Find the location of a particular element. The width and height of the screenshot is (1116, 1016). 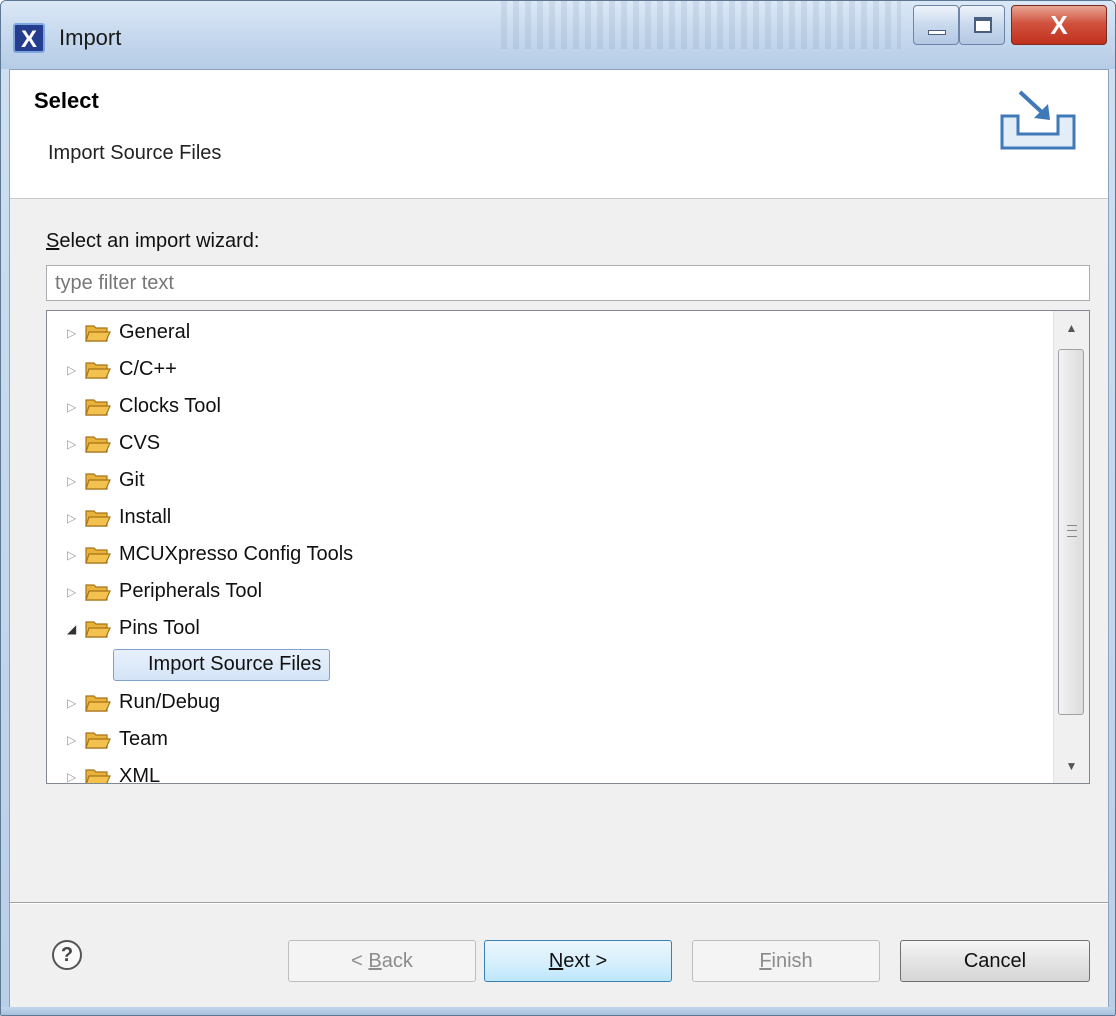

next-mnemonic: N is located at coordinates (556, 961).